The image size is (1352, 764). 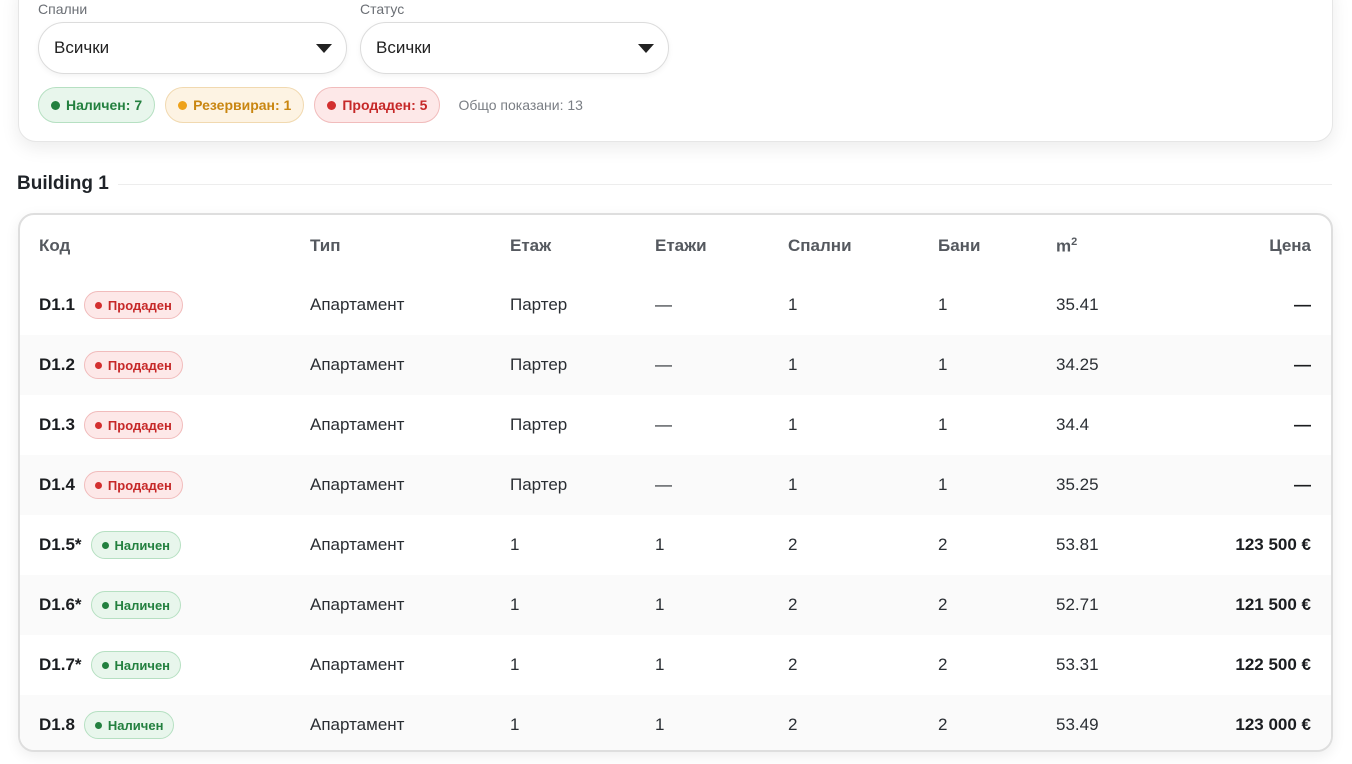 I want to click on unit-code: D1.8, so click(x=57, y=725).